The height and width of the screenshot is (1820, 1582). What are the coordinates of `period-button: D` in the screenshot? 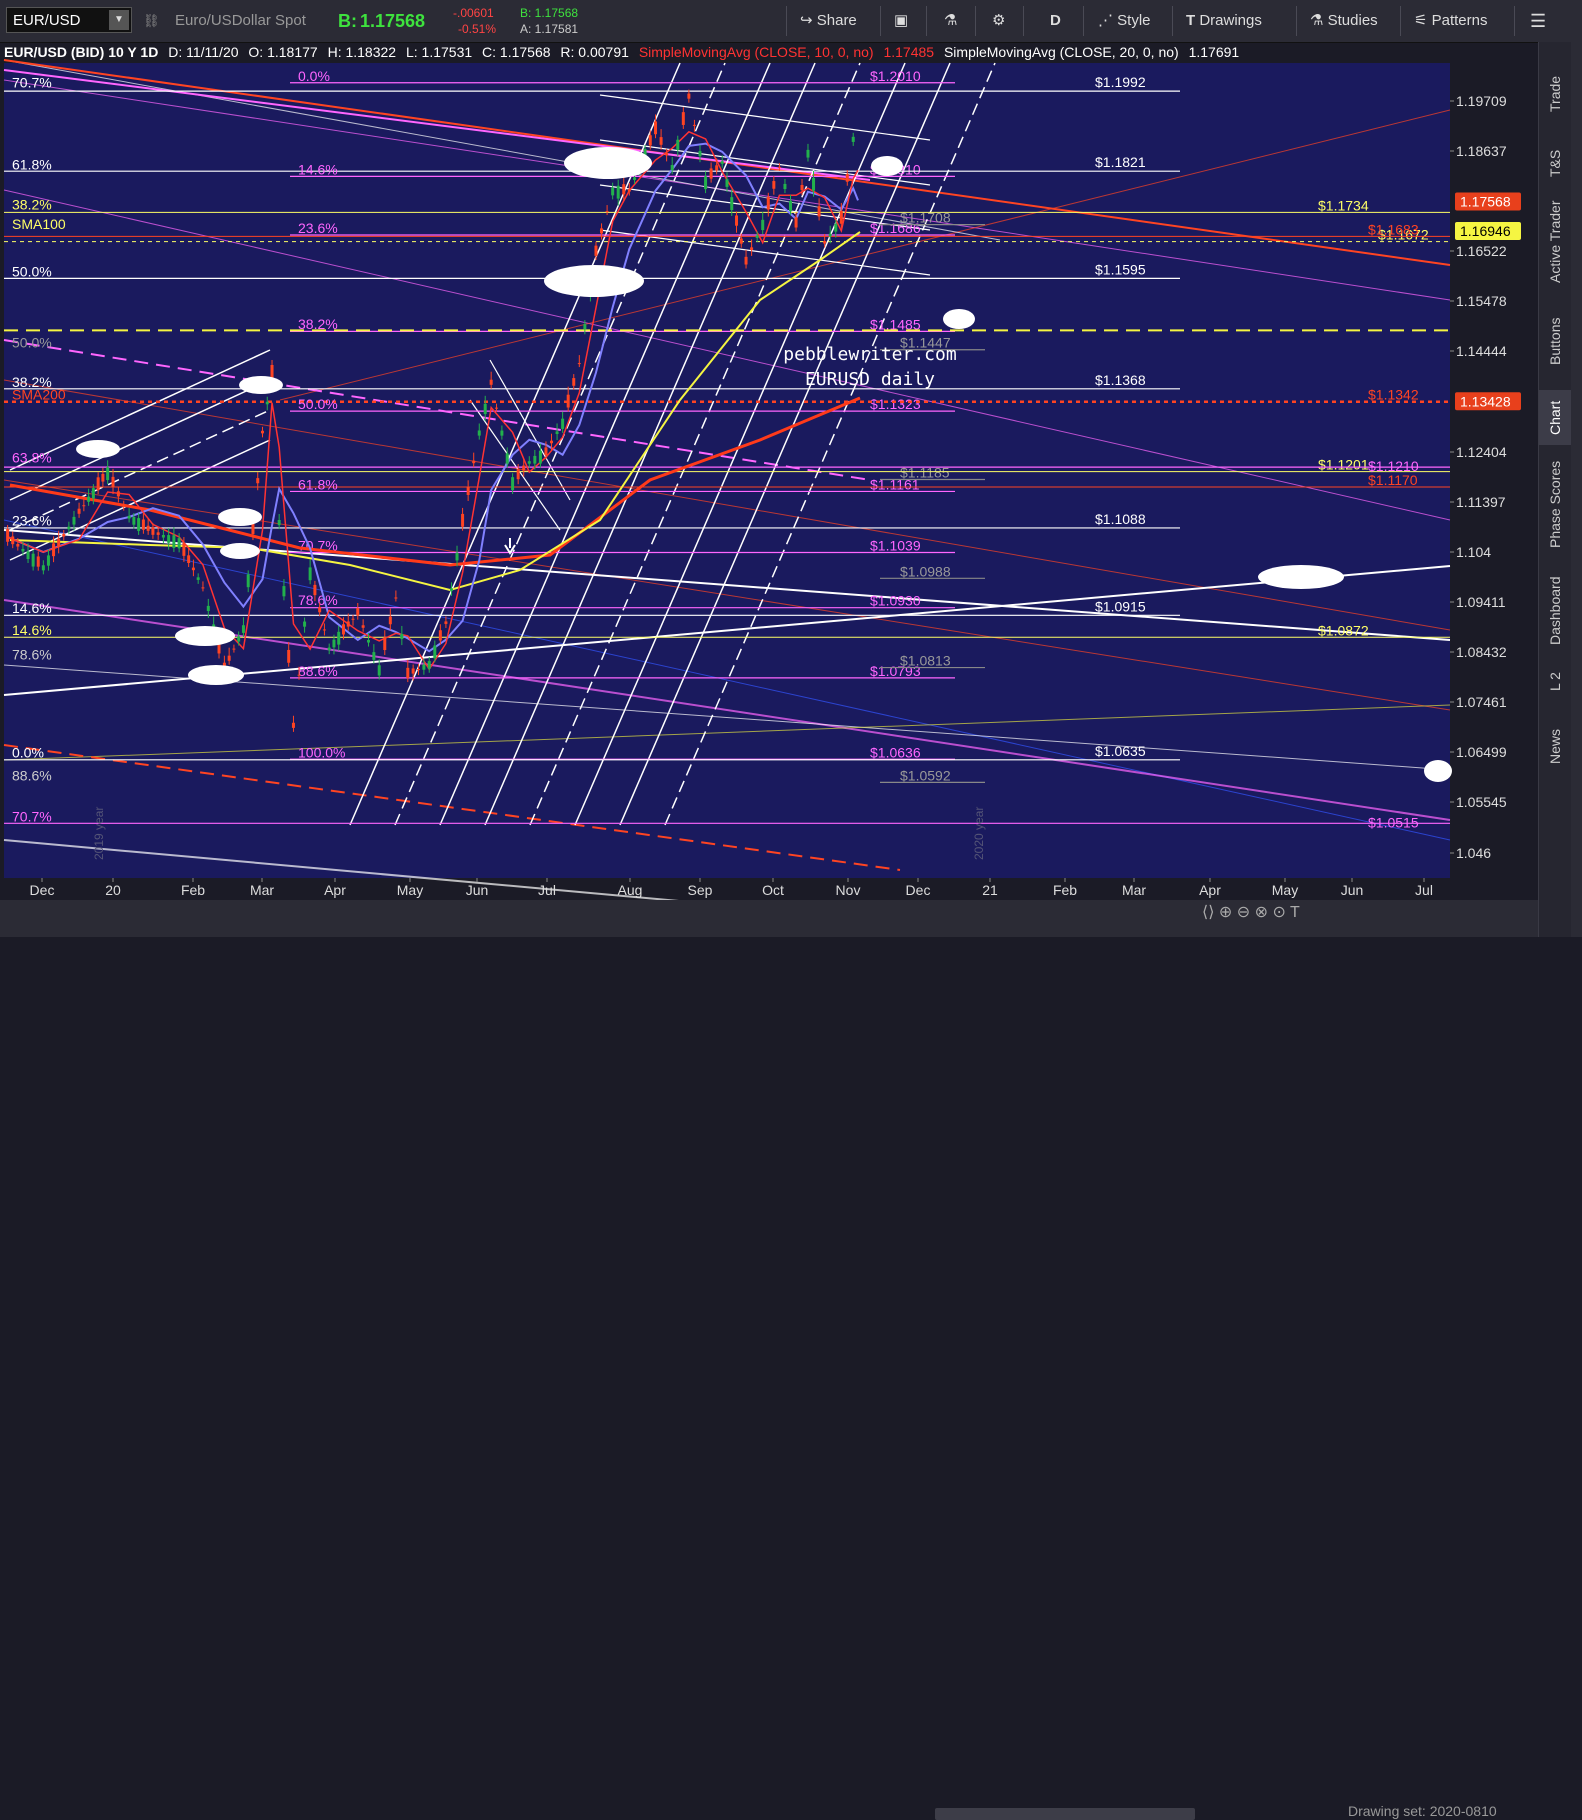 It's located at (1055, 21).